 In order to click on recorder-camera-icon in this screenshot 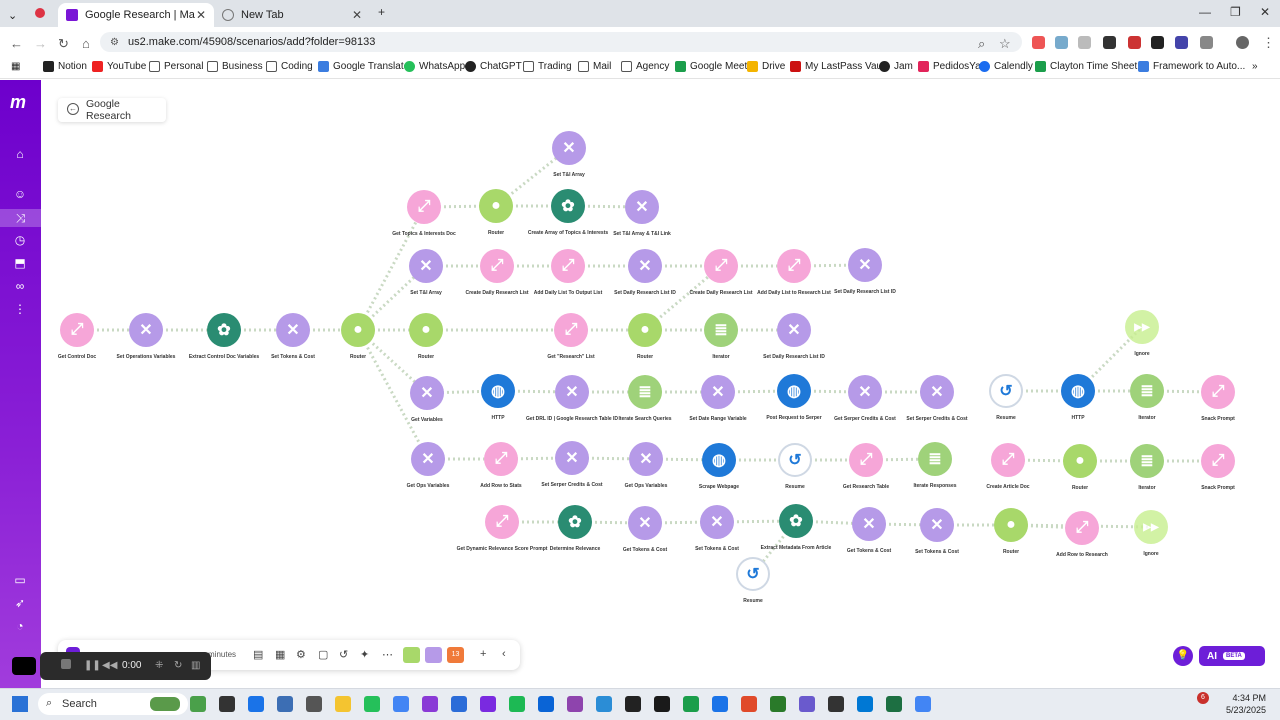, I will do `click(24, 666)`.